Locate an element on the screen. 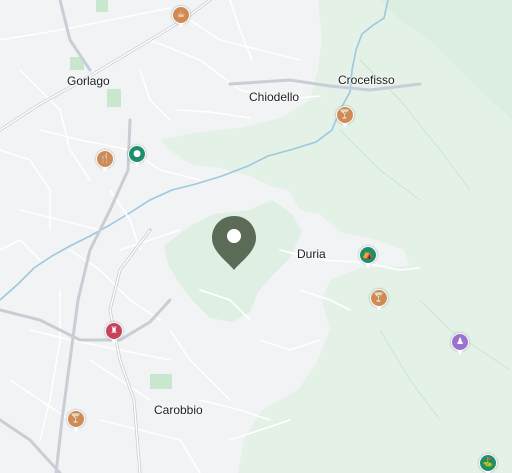  golf-icon: ⛳ is located at coordinates (488, 463).